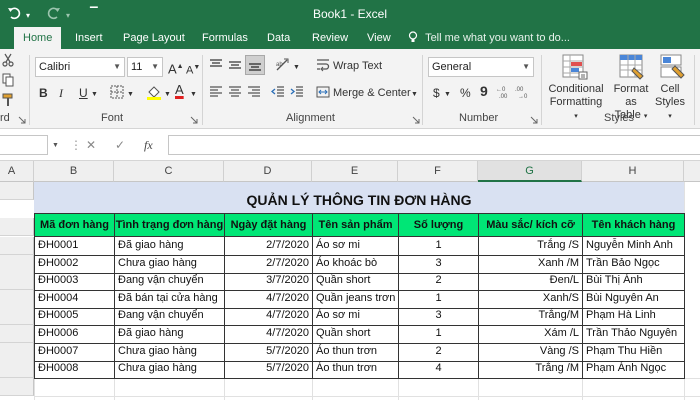 The width and height of the screenshot is (700, 400). What do you see at coordinates (438, 334) in the screenshot?
I see `cell-quantity: 1` at bounding box center [438, 334].